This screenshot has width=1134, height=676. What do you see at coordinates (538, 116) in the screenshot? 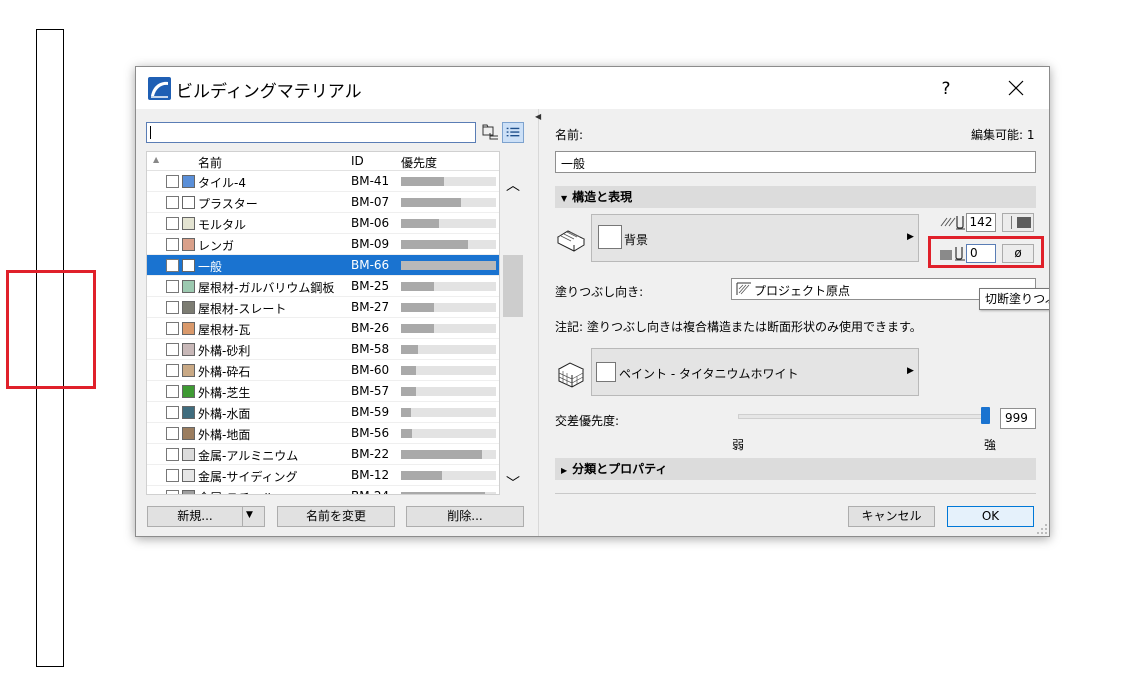
I see `collapse-panel-icon: ◀` at bounding box center [538, 116].